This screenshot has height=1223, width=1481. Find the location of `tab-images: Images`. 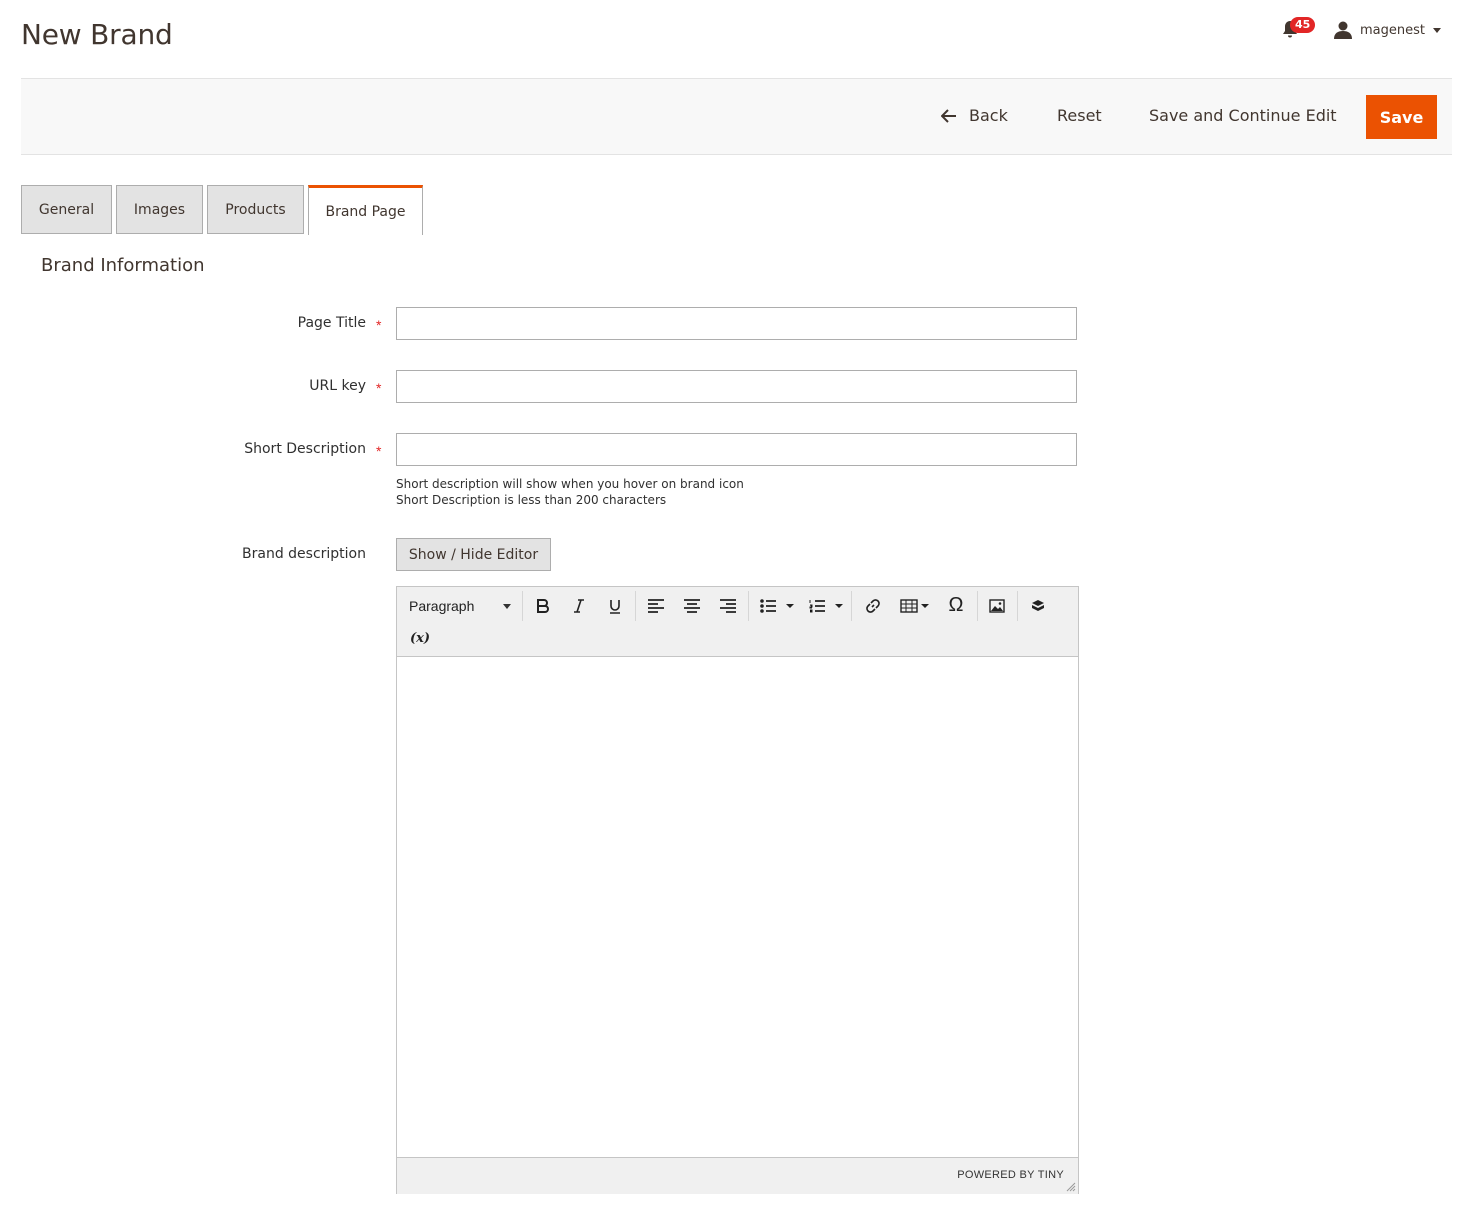

tab-images: Images is located at coordinates (159, 209).